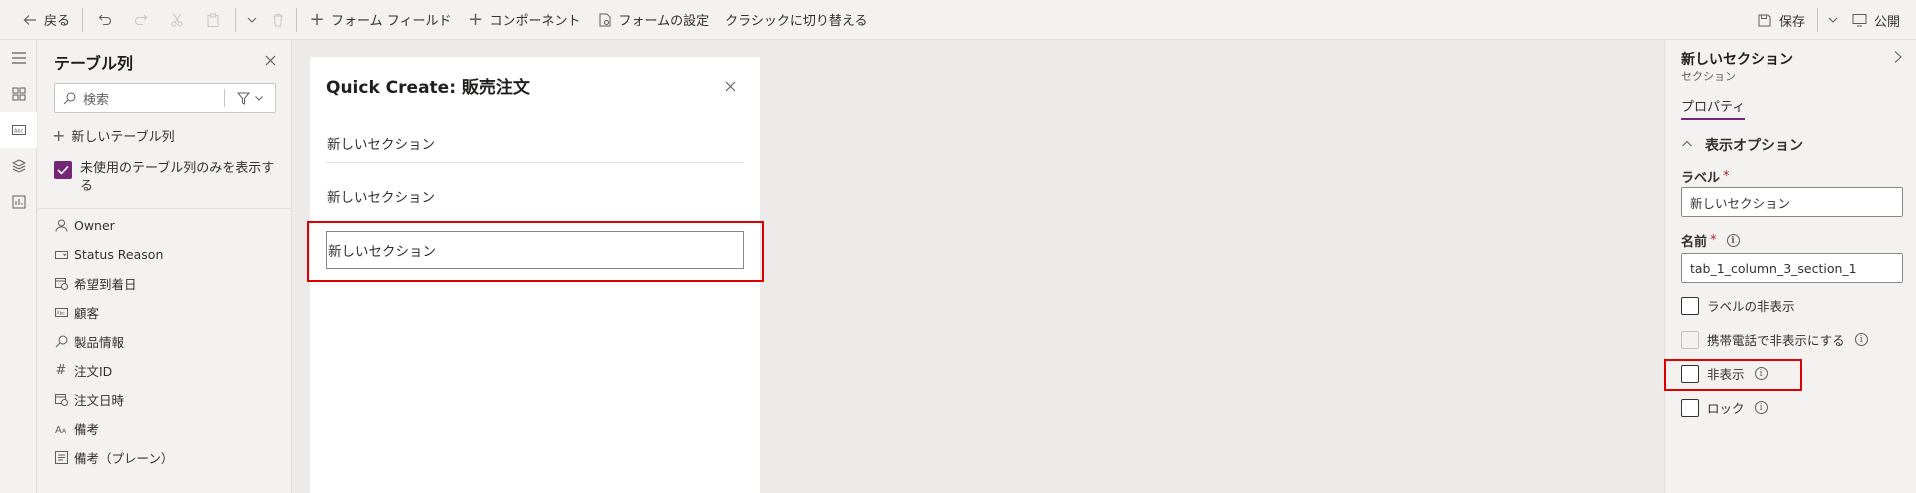  I want to click on add-form-field-button: + フォーム フィールド, so click(380, 20).